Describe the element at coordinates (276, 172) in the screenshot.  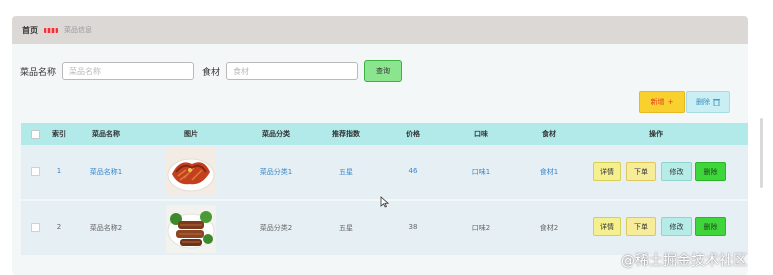
I see `row-category: 菜品分类1` at that location.